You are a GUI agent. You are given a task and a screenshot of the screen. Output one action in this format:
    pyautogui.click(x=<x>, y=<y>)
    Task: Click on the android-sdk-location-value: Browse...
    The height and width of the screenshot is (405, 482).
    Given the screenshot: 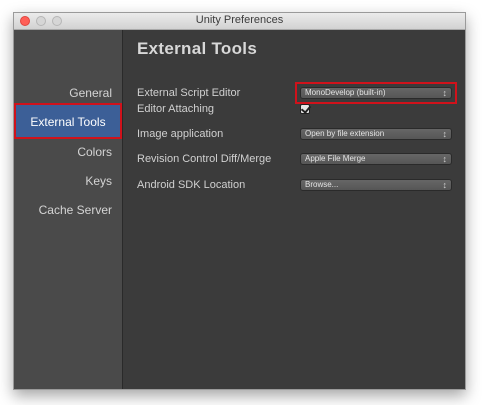 What is the action you would take?
    pyautogui.click(x=322, y=184)
    